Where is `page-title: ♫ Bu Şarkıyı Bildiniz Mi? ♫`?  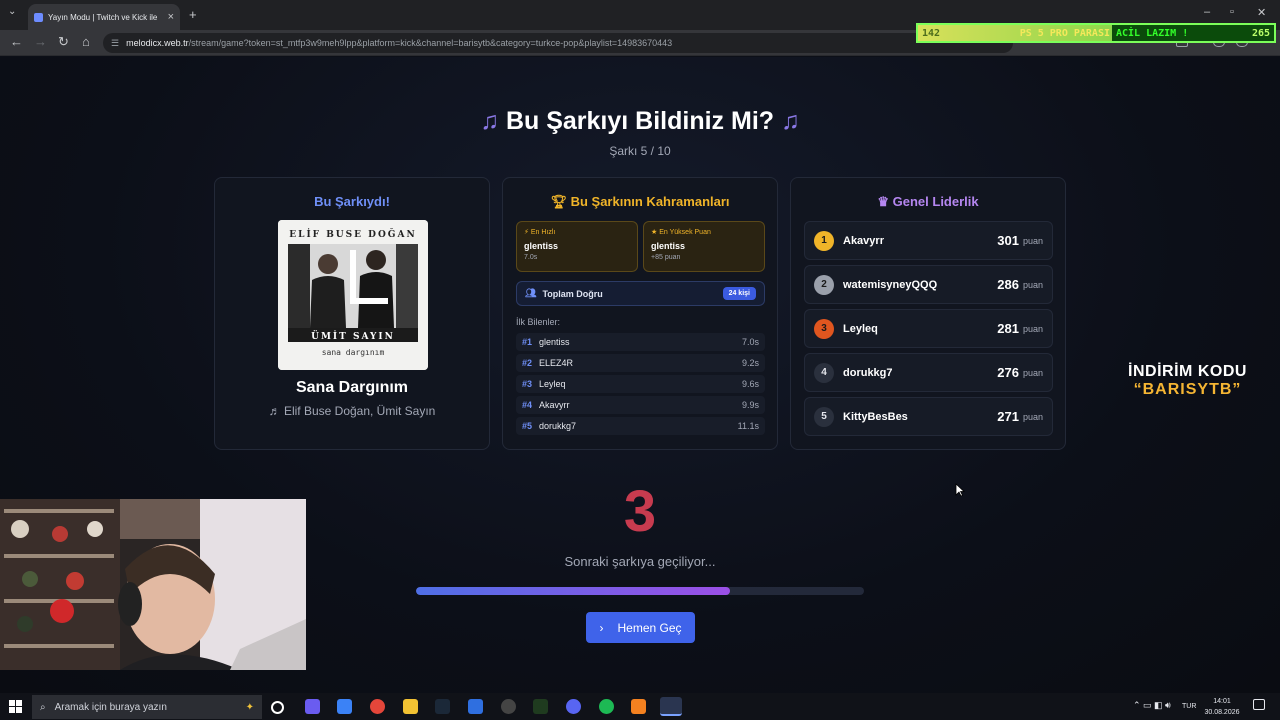 page-title: ♫ Bu Şarkıyı Bildiniz Mi? ♫ is located at coordinates (640, 121).